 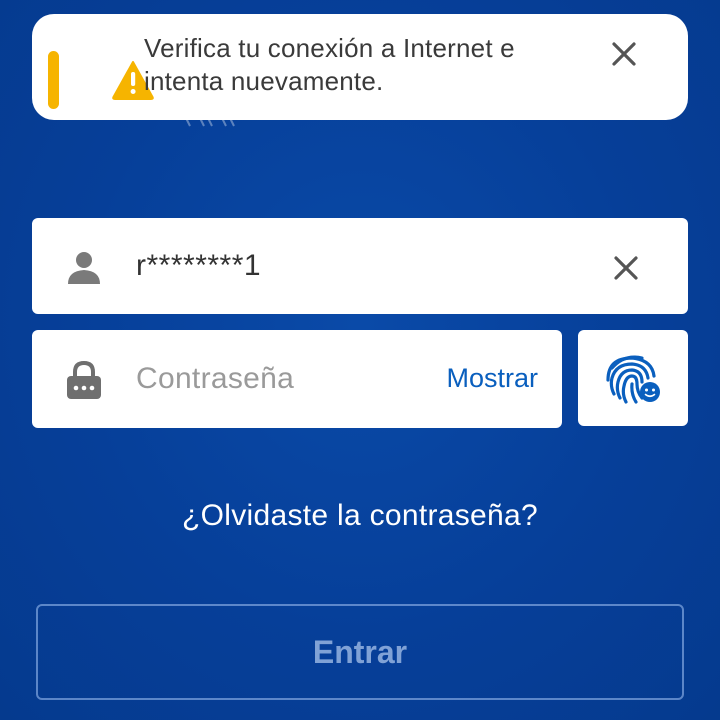 I want to click on close-icon, so click(x=624, y=54).